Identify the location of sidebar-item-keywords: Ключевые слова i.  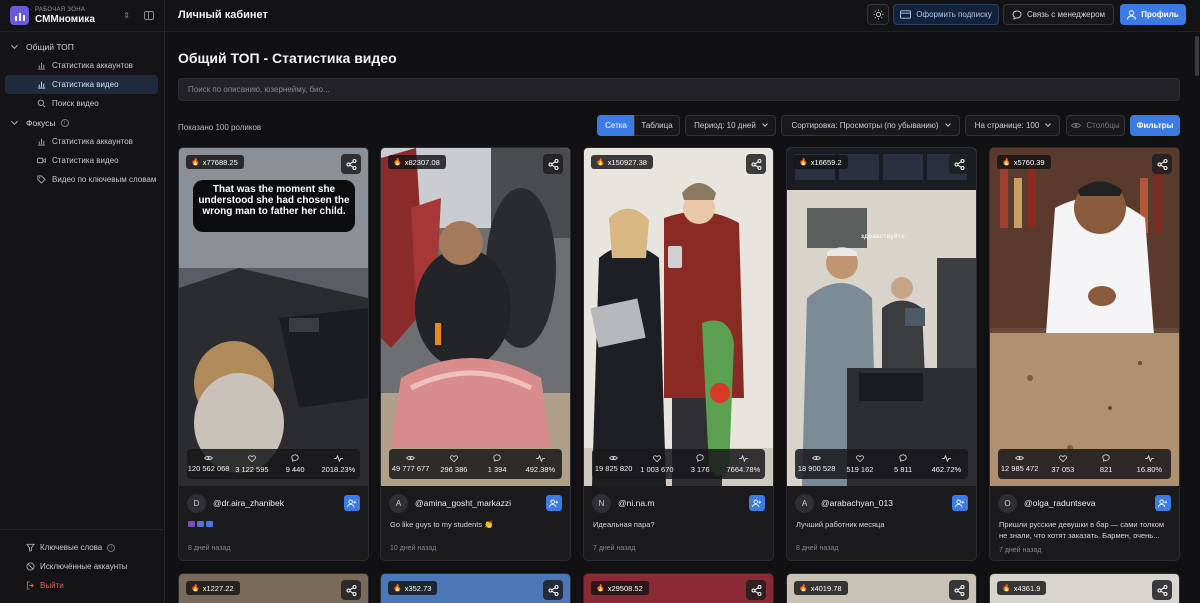
(82, 547).